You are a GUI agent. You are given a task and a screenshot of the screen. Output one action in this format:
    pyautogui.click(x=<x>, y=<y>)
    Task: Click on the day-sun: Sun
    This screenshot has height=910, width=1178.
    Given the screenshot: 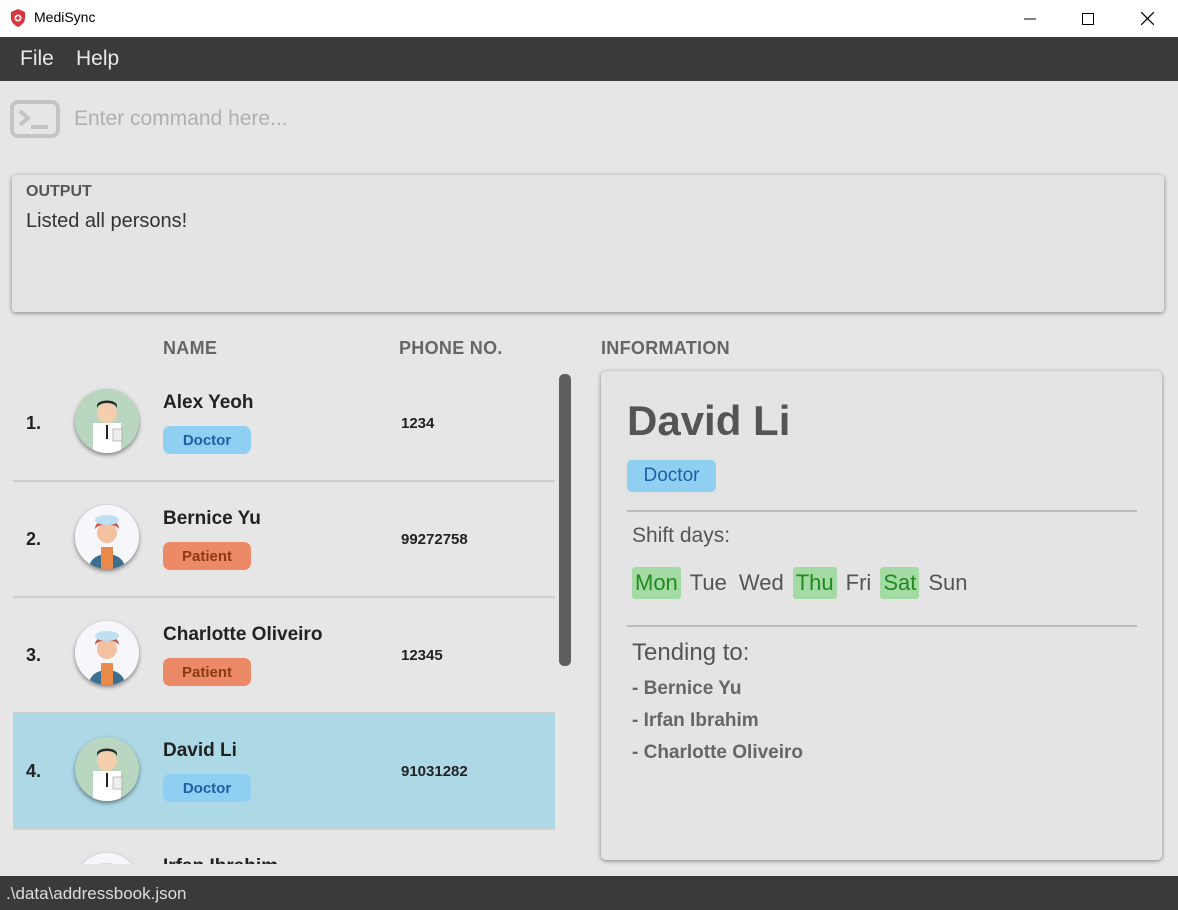 What is the action you would take?
    pyautogui.click(x=948, y=582)
    